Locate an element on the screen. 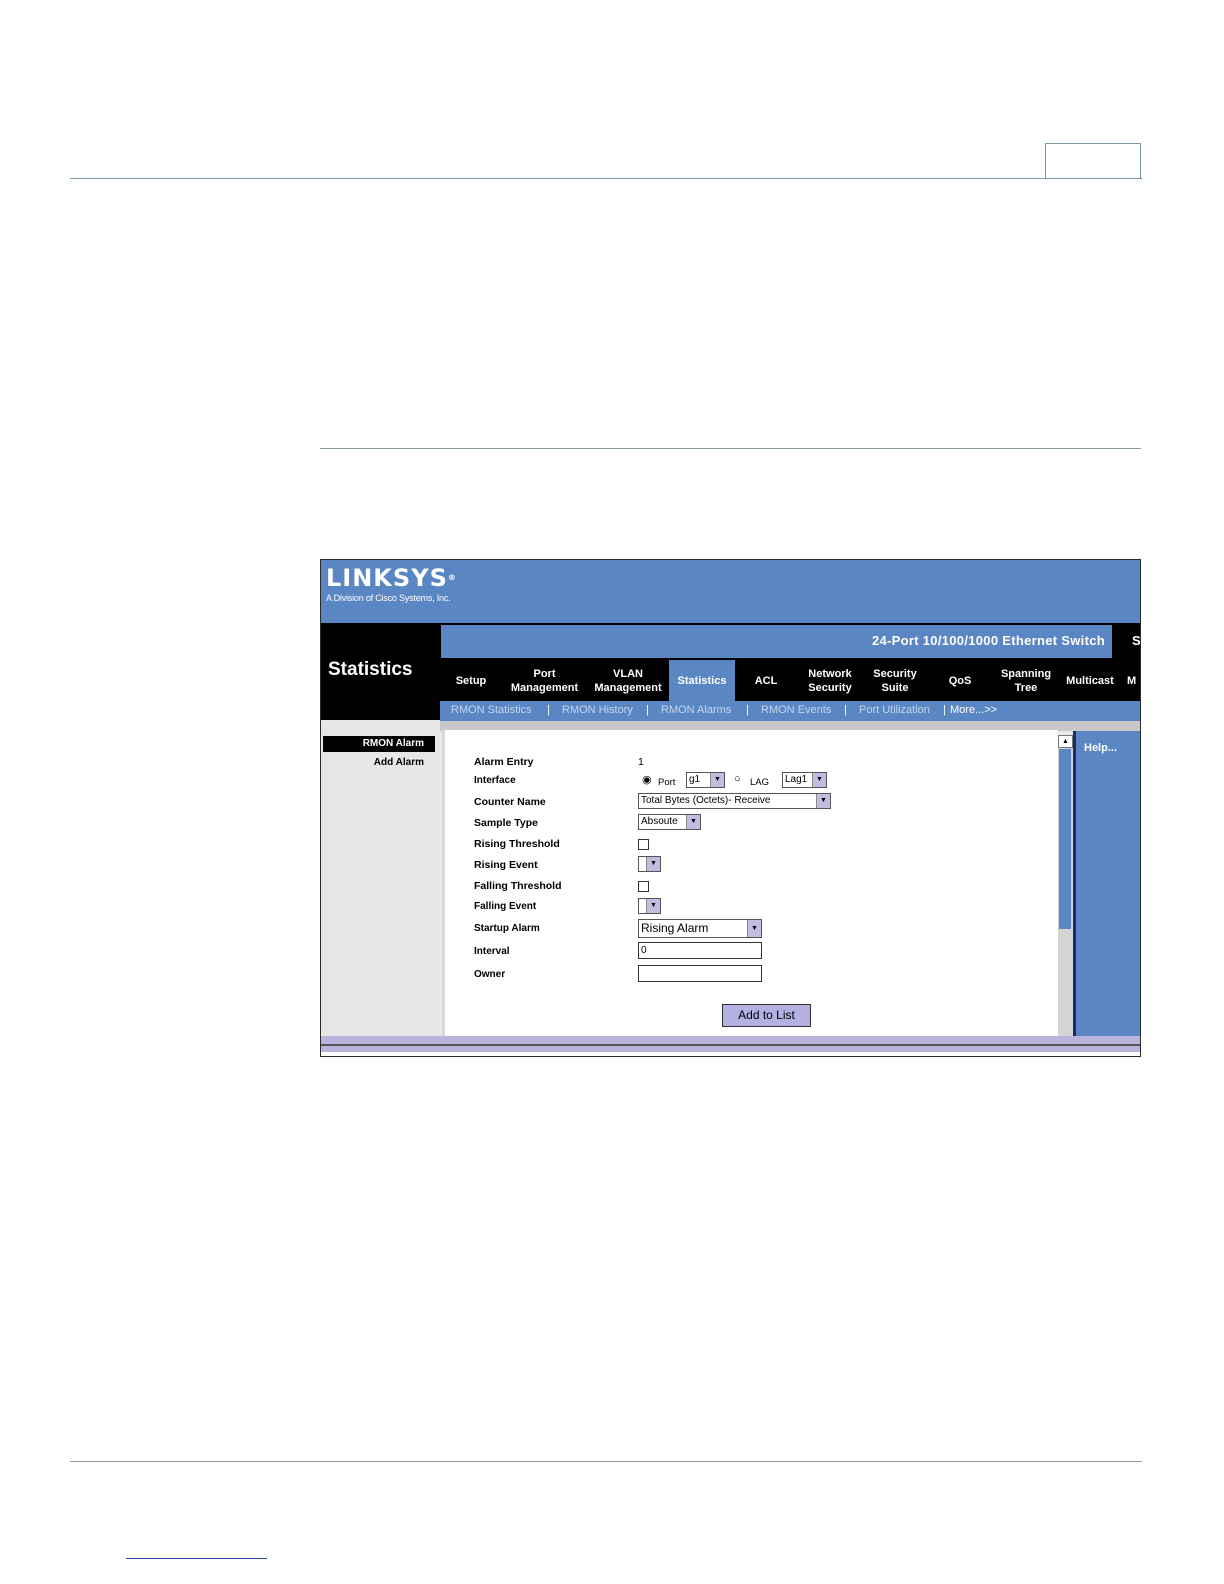 The width and height of the screenshot is (1224, 1584). page-header-rule is located at coordinates (606, 178).